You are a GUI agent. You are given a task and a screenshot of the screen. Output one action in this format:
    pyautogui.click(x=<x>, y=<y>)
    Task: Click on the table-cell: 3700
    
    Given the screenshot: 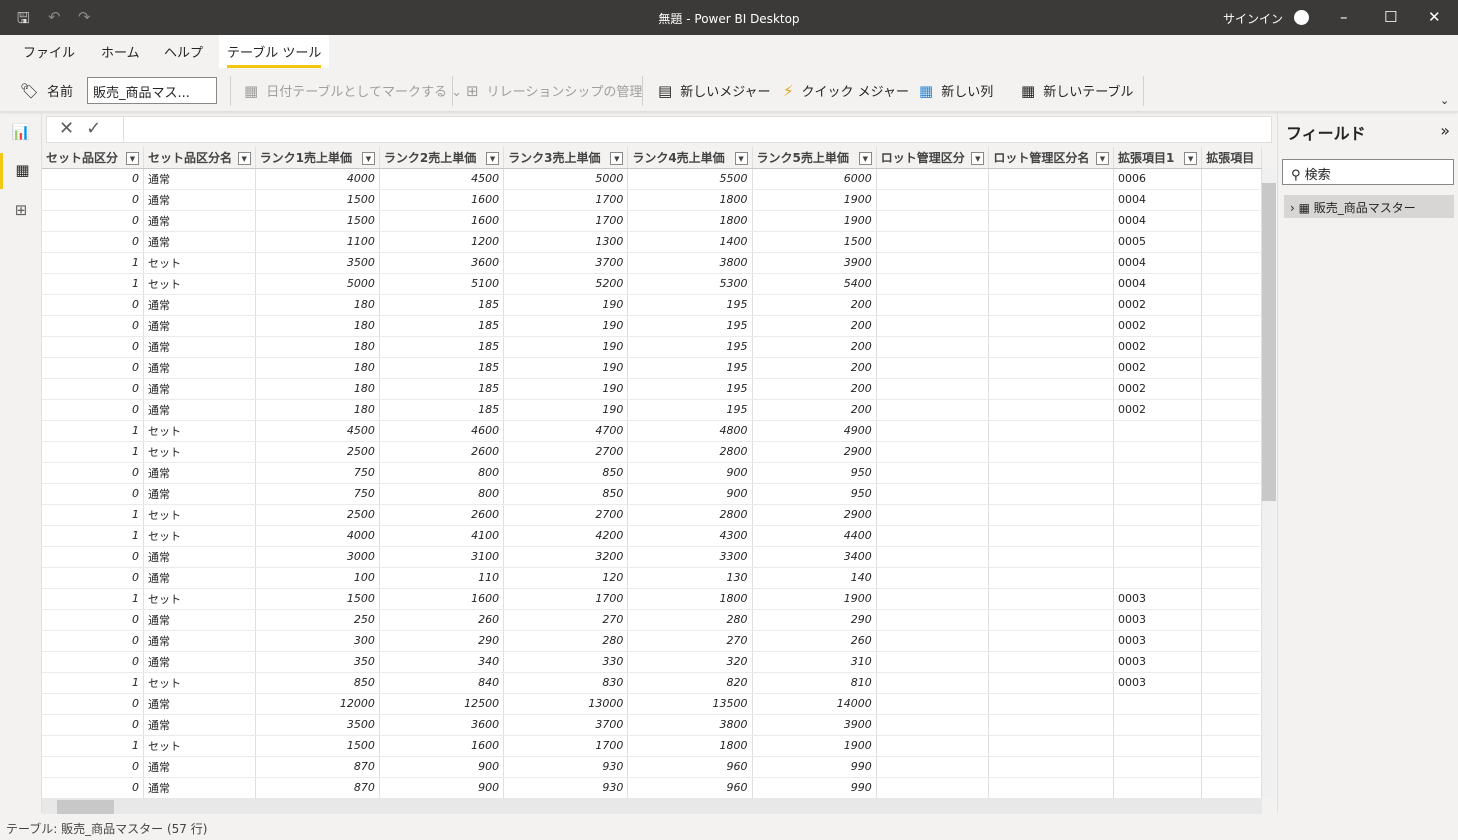 What is the action you would take?
    pyautogui.click(x=566, y=725)
    